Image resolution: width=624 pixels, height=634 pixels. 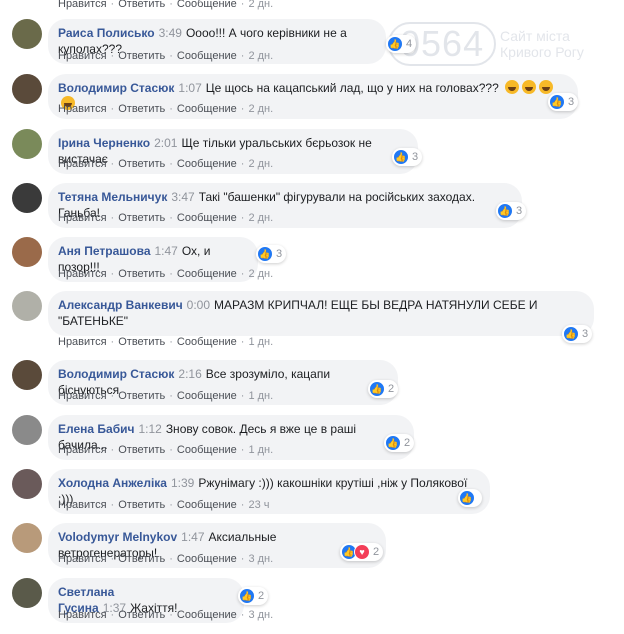 I want to click on reactions-badge: 👍, so click(x=470, y=498).